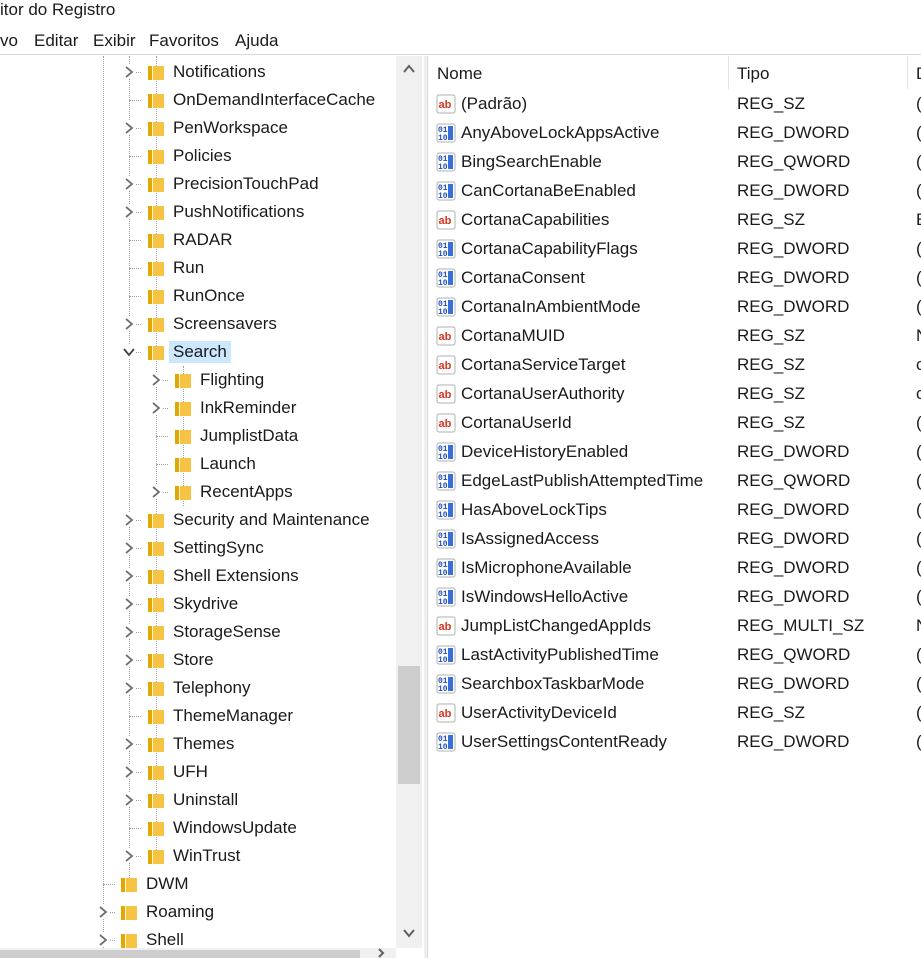 Image resolution: width=921 pixels, height=958 pixels. I want to click on list-row-isassignedaccess: 0110 IsAssignedAccess REG_DWORD (, so click(674, 538).